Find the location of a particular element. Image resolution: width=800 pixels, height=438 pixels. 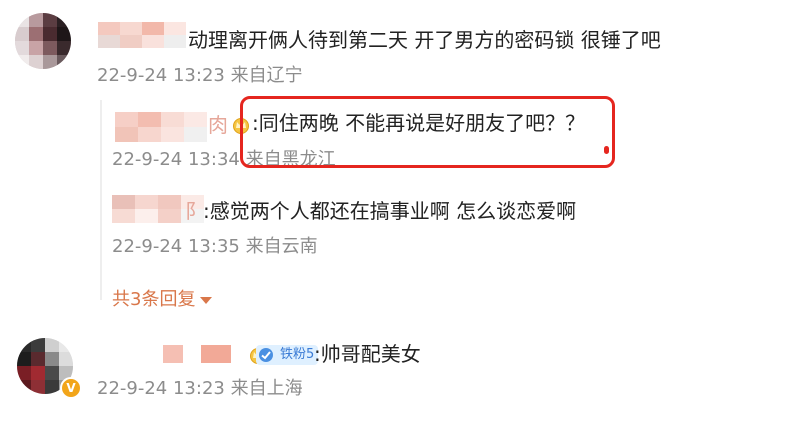

highlight-box is located at coordinates (427, 132).